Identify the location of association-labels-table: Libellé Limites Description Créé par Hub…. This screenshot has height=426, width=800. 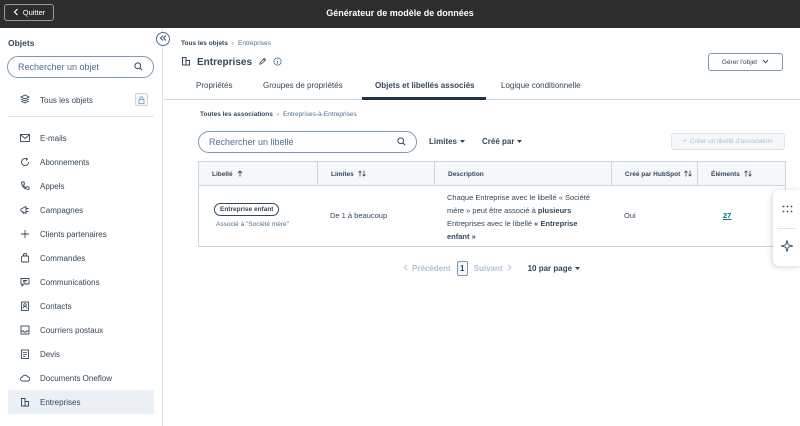
(492, 204).